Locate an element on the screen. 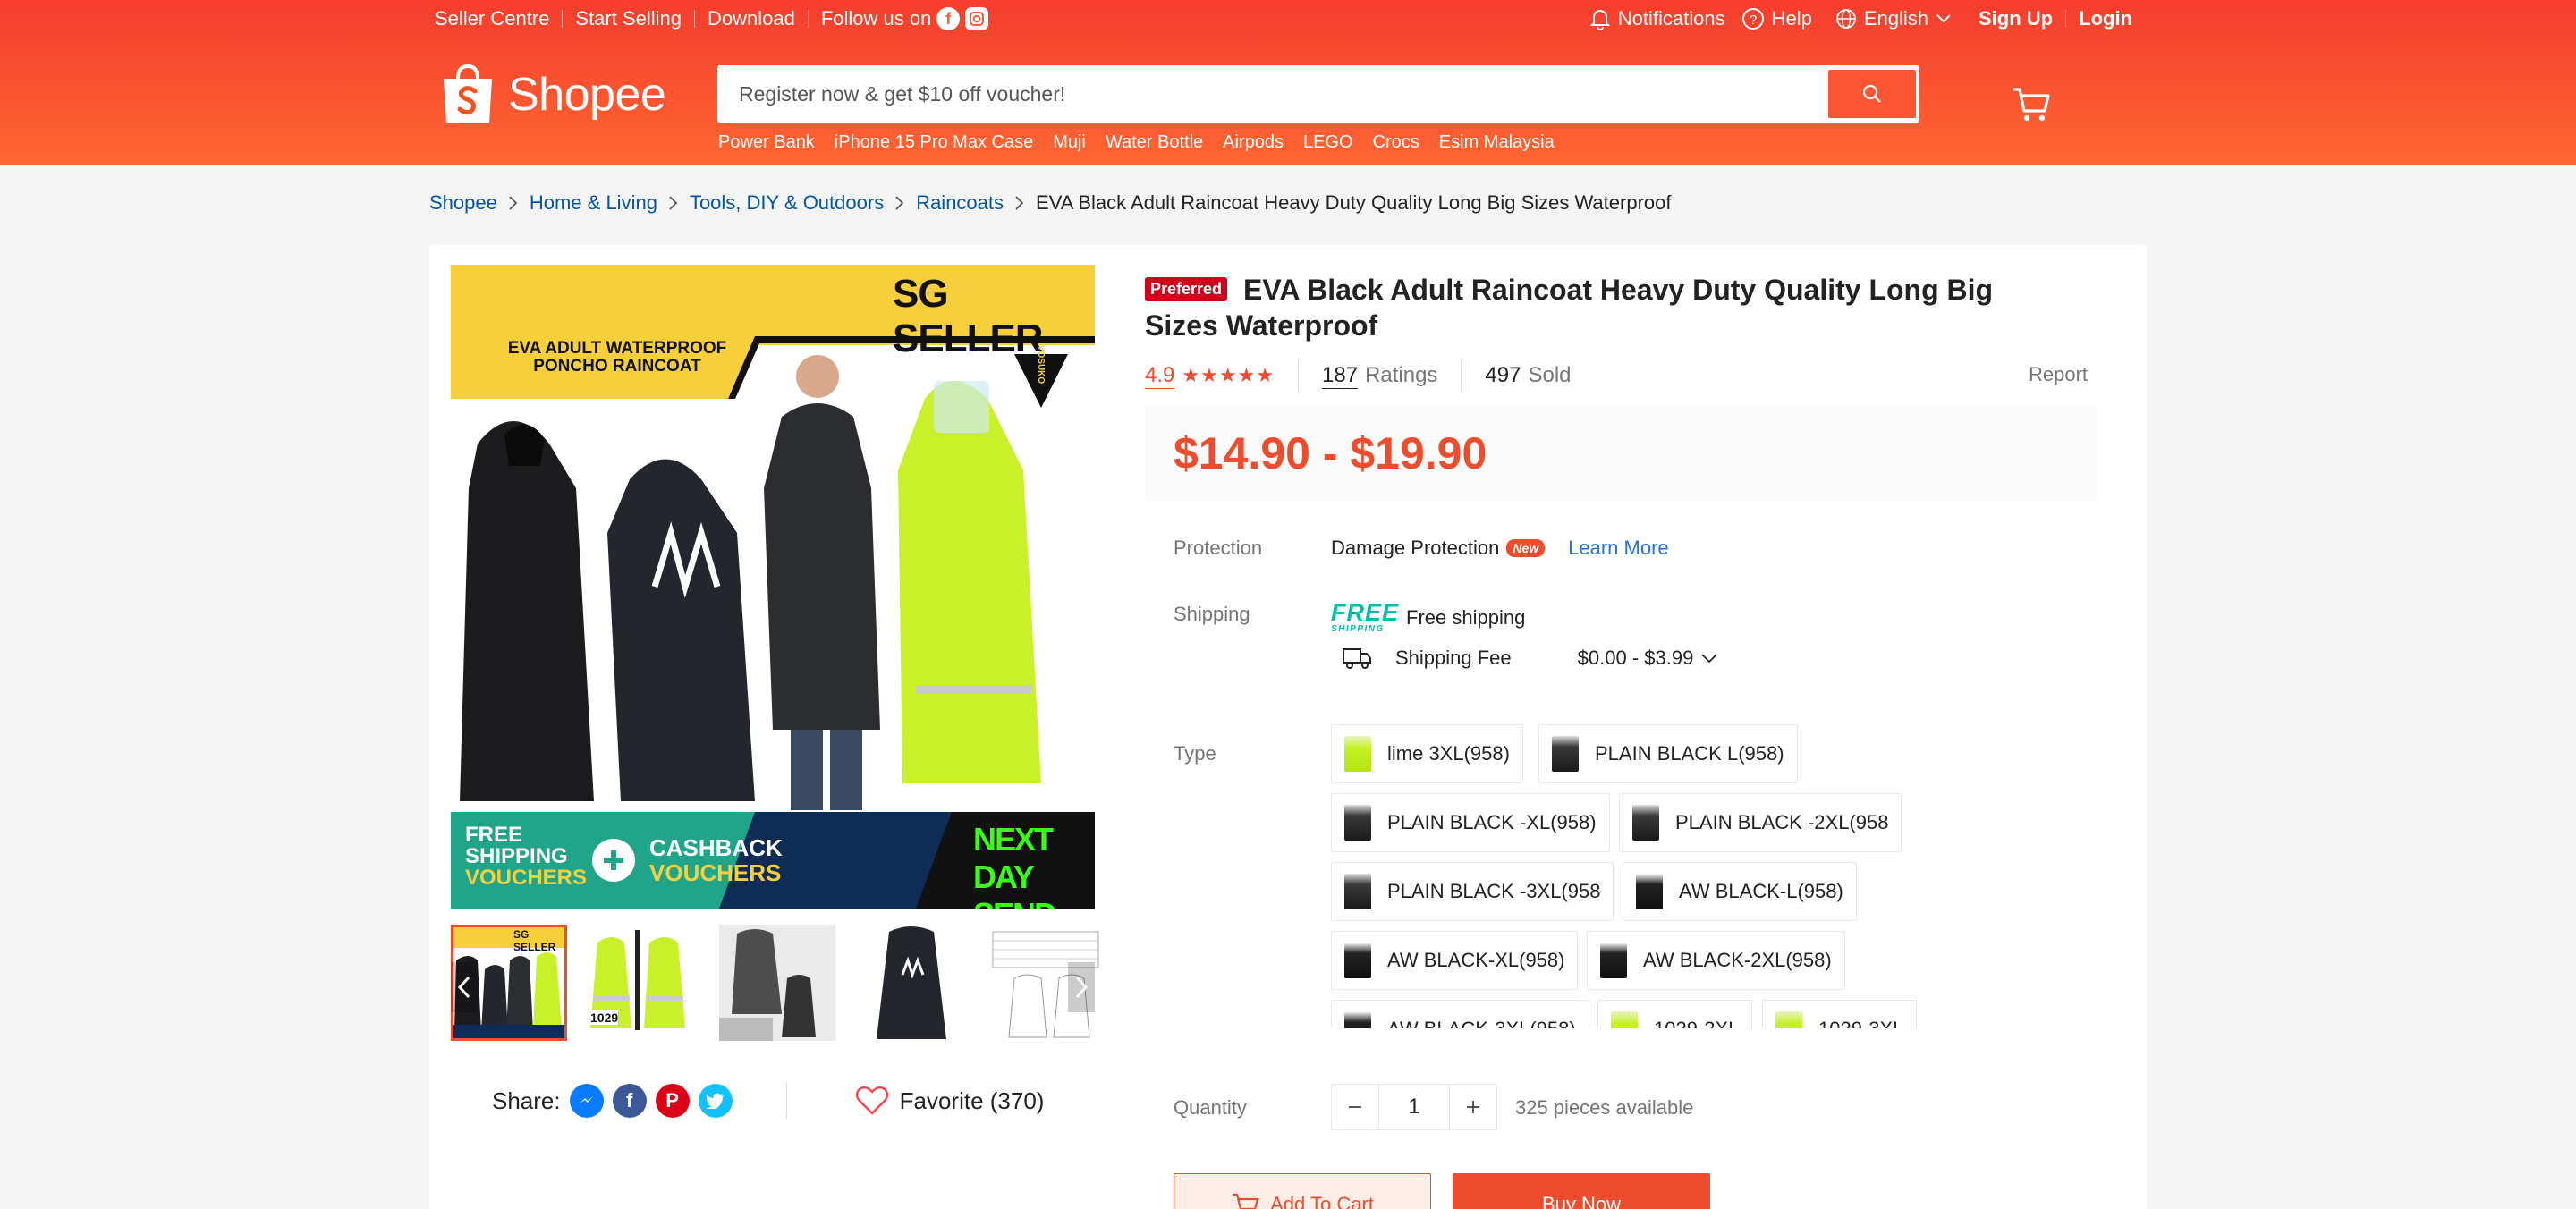 The width and height of the screenshot is (2576, 1209). minus-icon is located at coordinates (1355, 1107).